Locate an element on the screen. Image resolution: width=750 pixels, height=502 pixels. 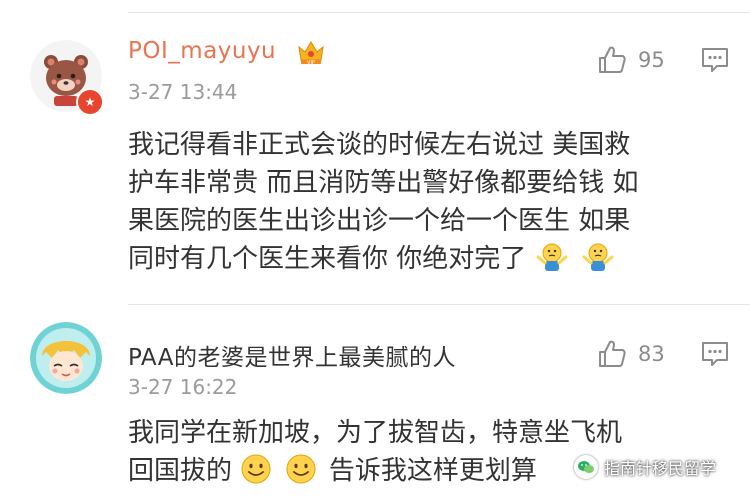
comment-line: 护车非常贵 而且消防等出警好像都要给钱 如 is located at coordinates (383, 183).